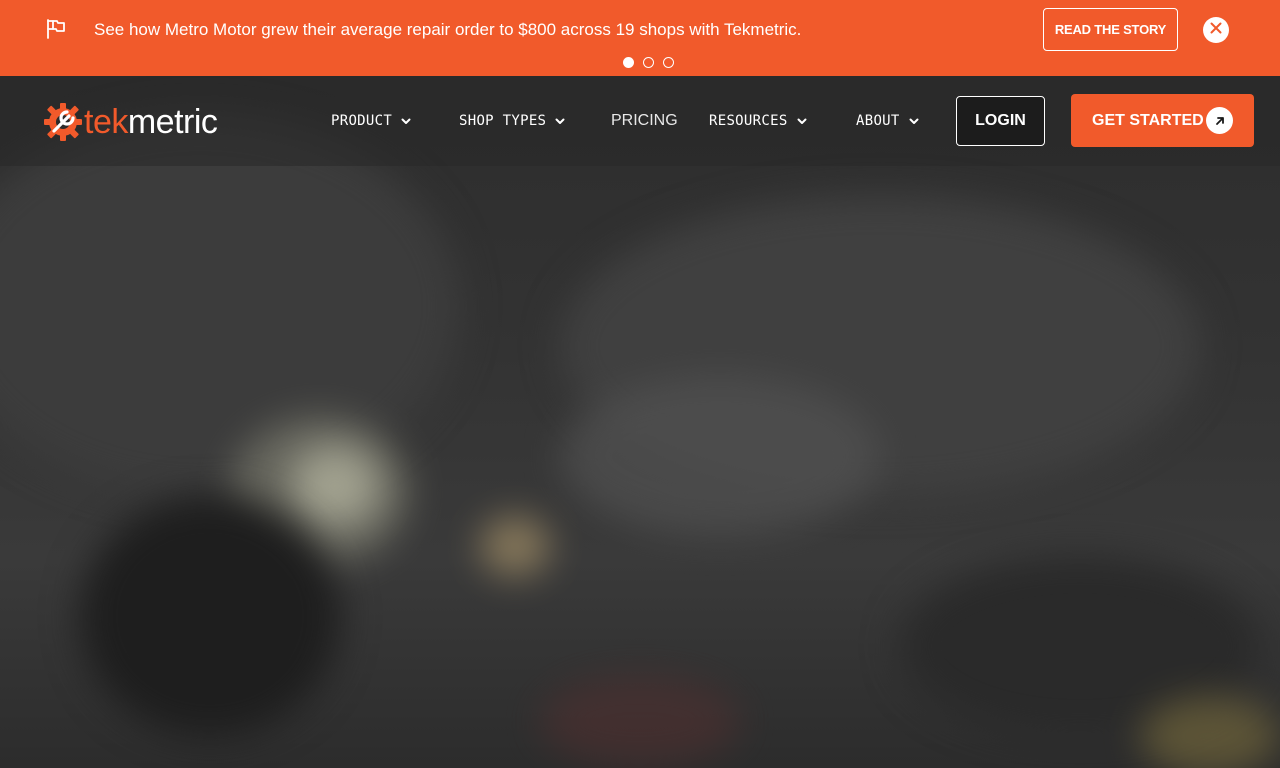 This screenshot has height=768, width=1280. Describe the element at coordinates (878, 121) in the screenshot. I see `nav-item-label: ABOUT` at that location.